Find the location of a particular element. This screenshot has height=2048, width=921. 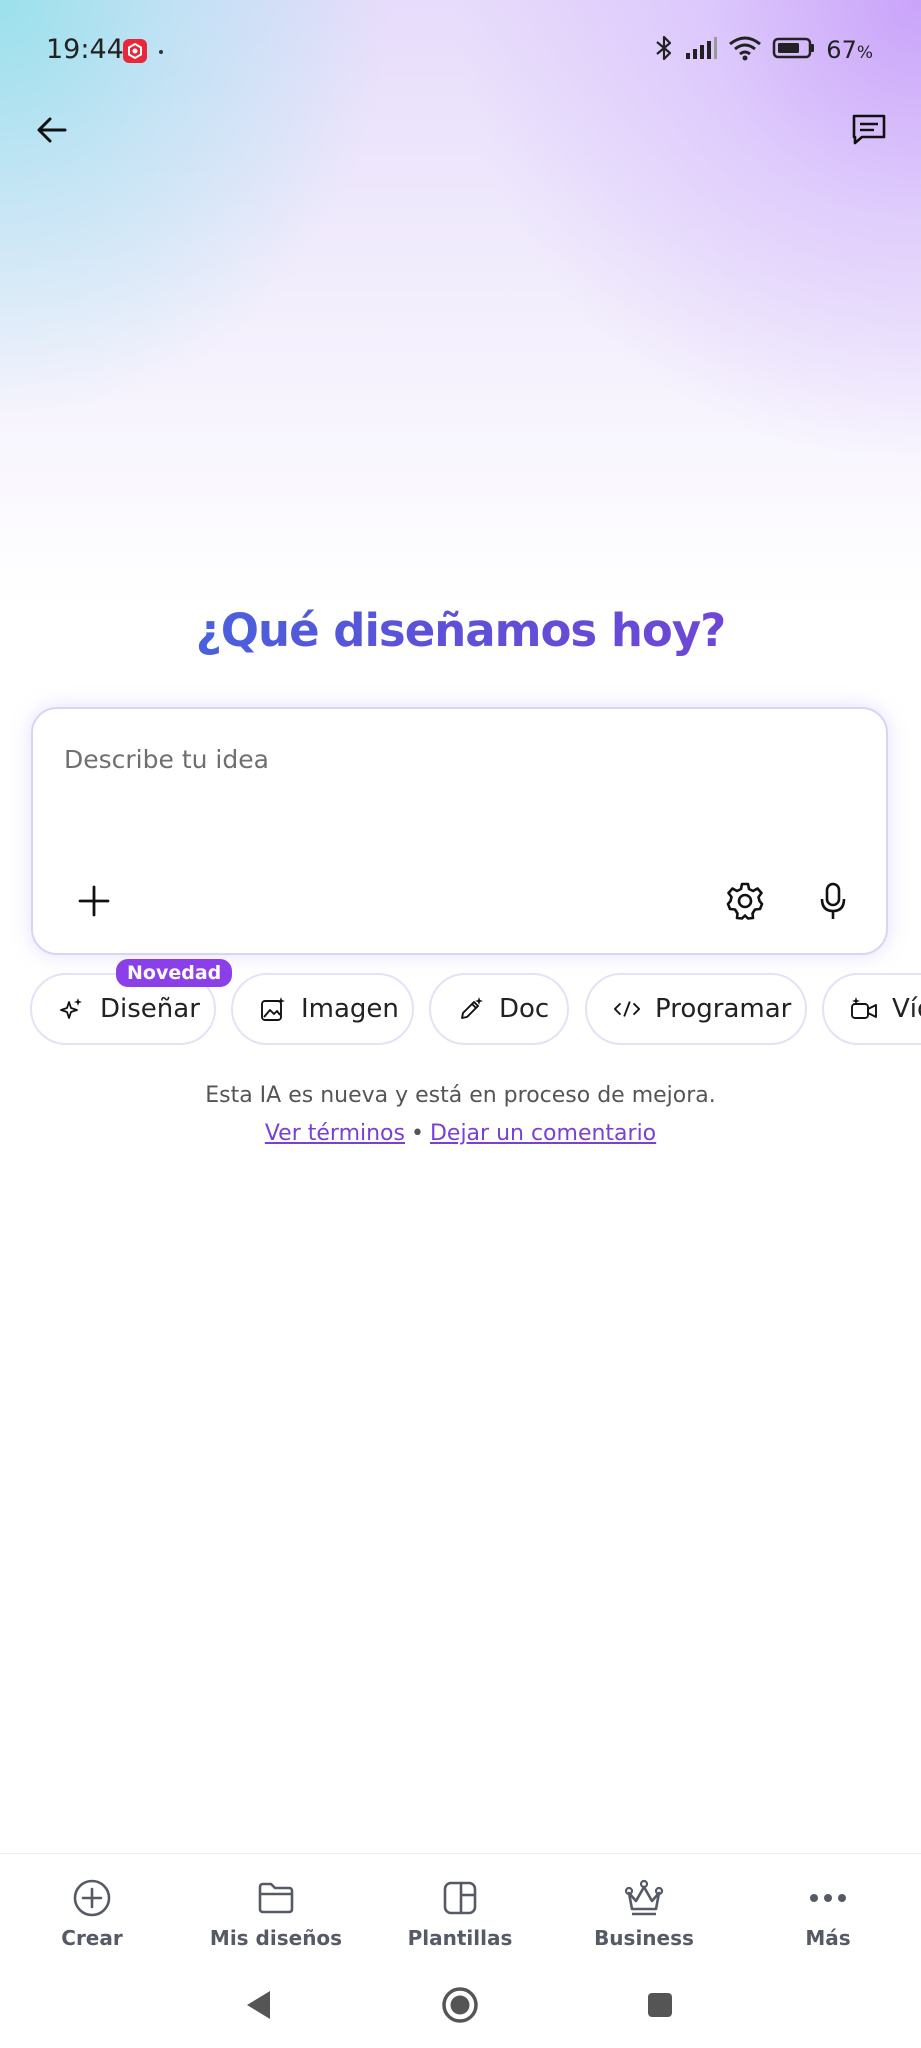

nav-label: Mis diseños is located at coordinates (276, 1938).